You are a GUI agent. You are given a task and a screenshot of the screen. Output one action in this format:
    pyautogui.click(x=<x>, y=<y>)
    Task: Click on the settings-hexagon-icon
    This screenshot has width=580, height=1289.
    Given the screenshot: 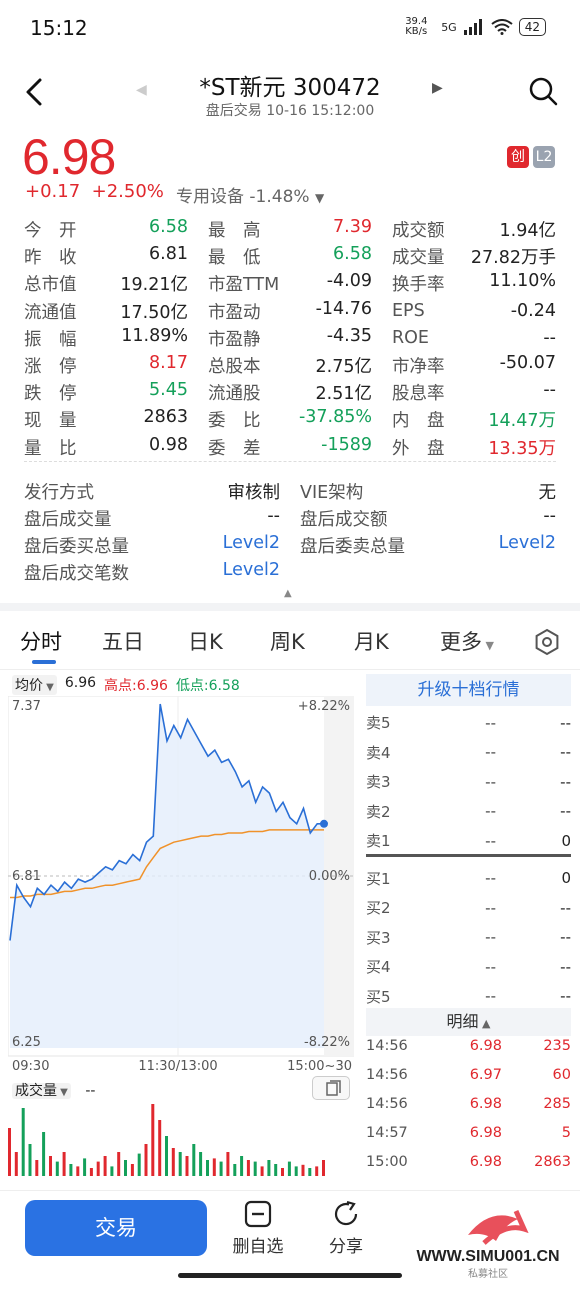 What is the action you would take?
    pyautogui.click(x=547, y=642)
    